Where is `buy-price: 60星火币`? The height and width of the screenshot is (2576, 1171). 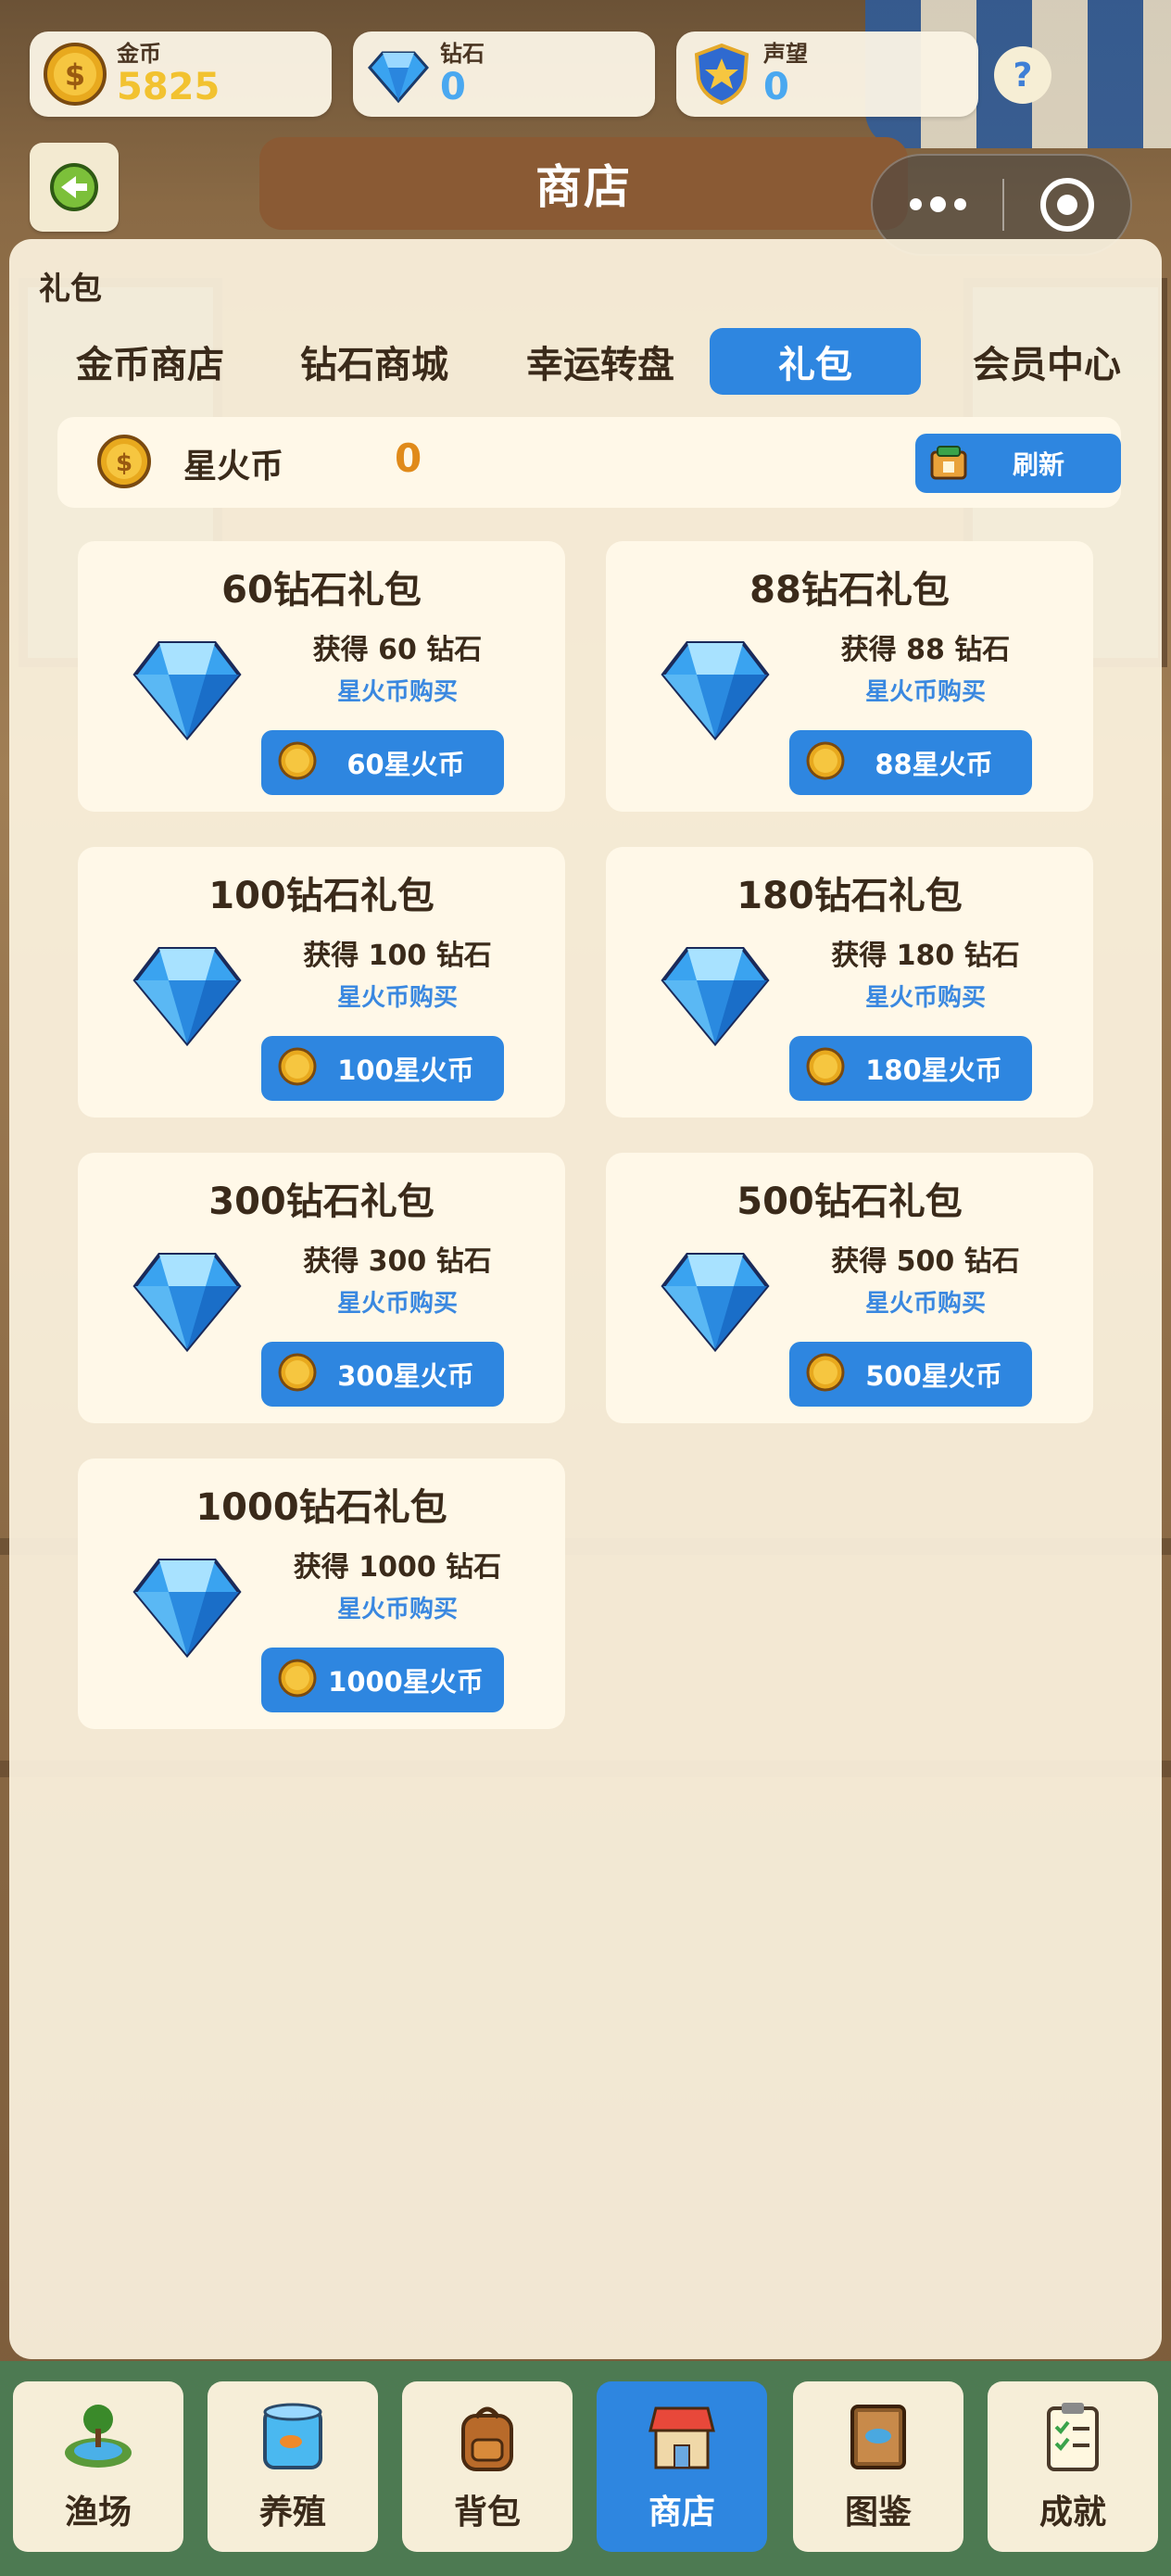 buy-price: 60星火币 is located at coordinates (405, 764).